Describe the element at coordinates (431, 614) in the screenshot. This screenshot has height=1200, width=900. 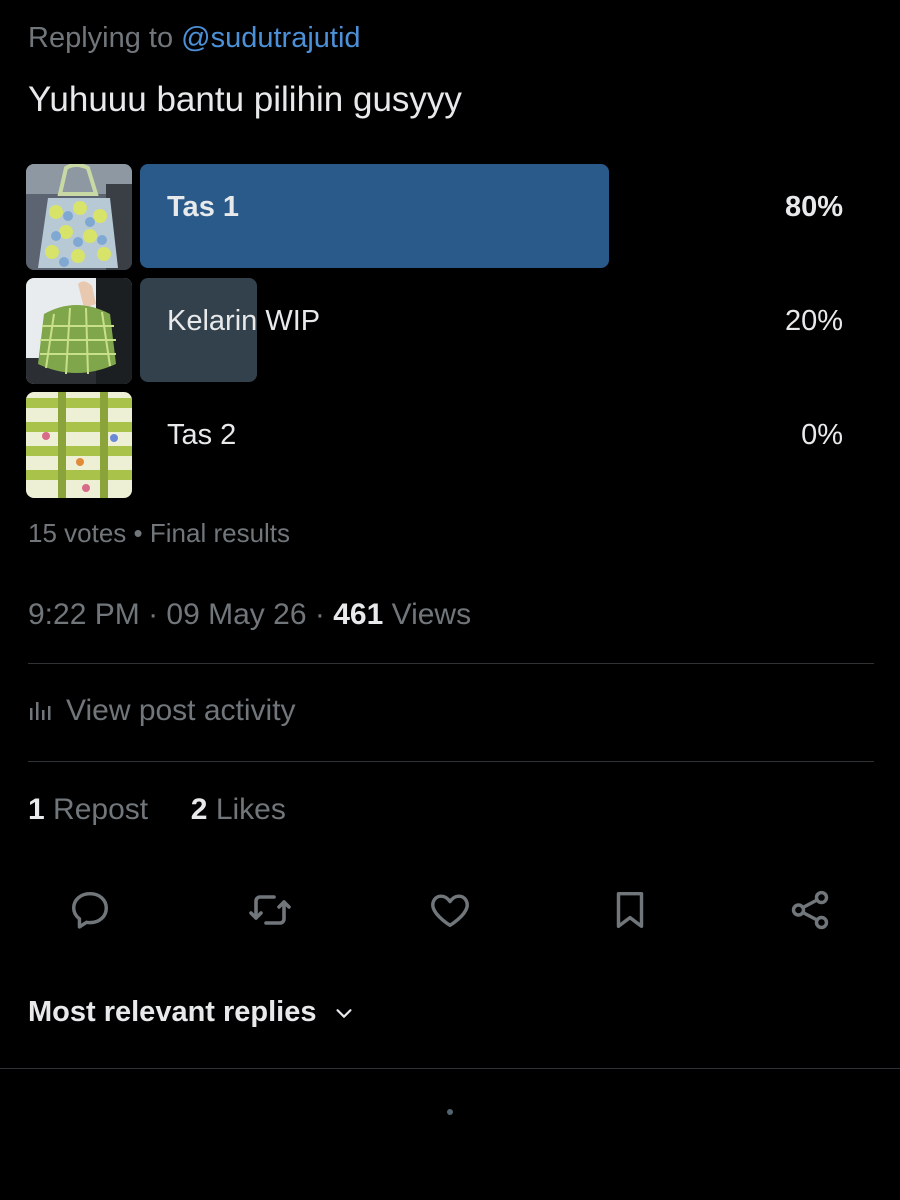
I see `views-label: Views` at that location.